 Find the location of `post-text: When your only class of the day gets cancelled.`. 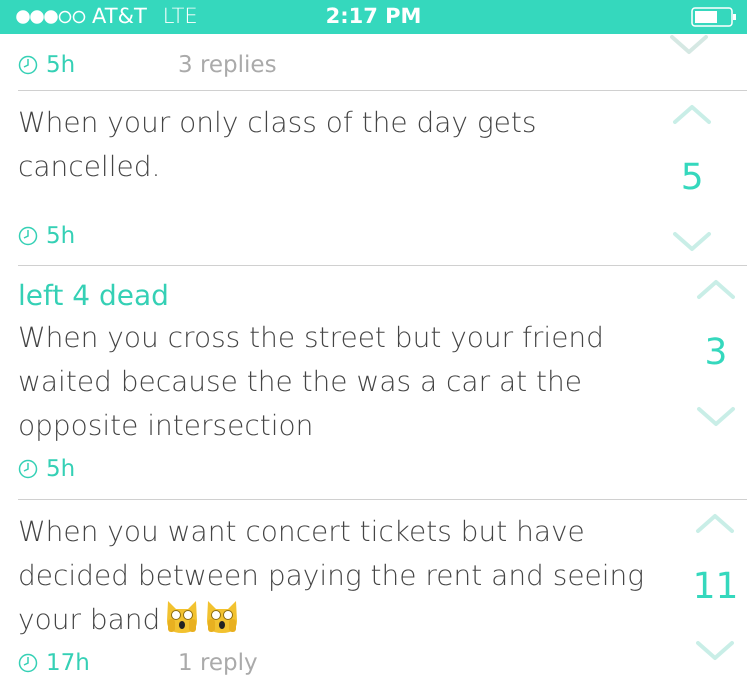

post-text: When your only class of the day gets cancelled. is located at coordinates (278, 145).